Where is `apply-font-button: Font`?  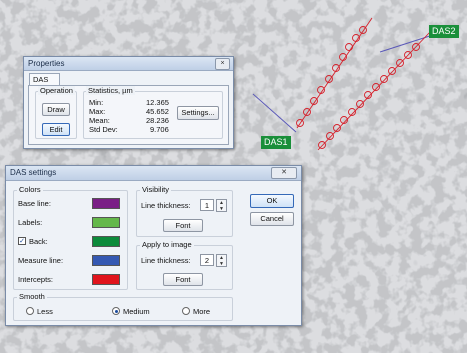 apply-font-button: Font is located at coordinates (183, 279).